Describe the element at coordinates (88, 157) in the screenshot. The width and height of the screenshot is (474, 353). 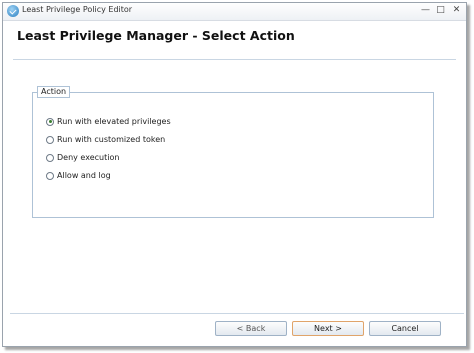
I see `option-label: Deny execution` at that location.